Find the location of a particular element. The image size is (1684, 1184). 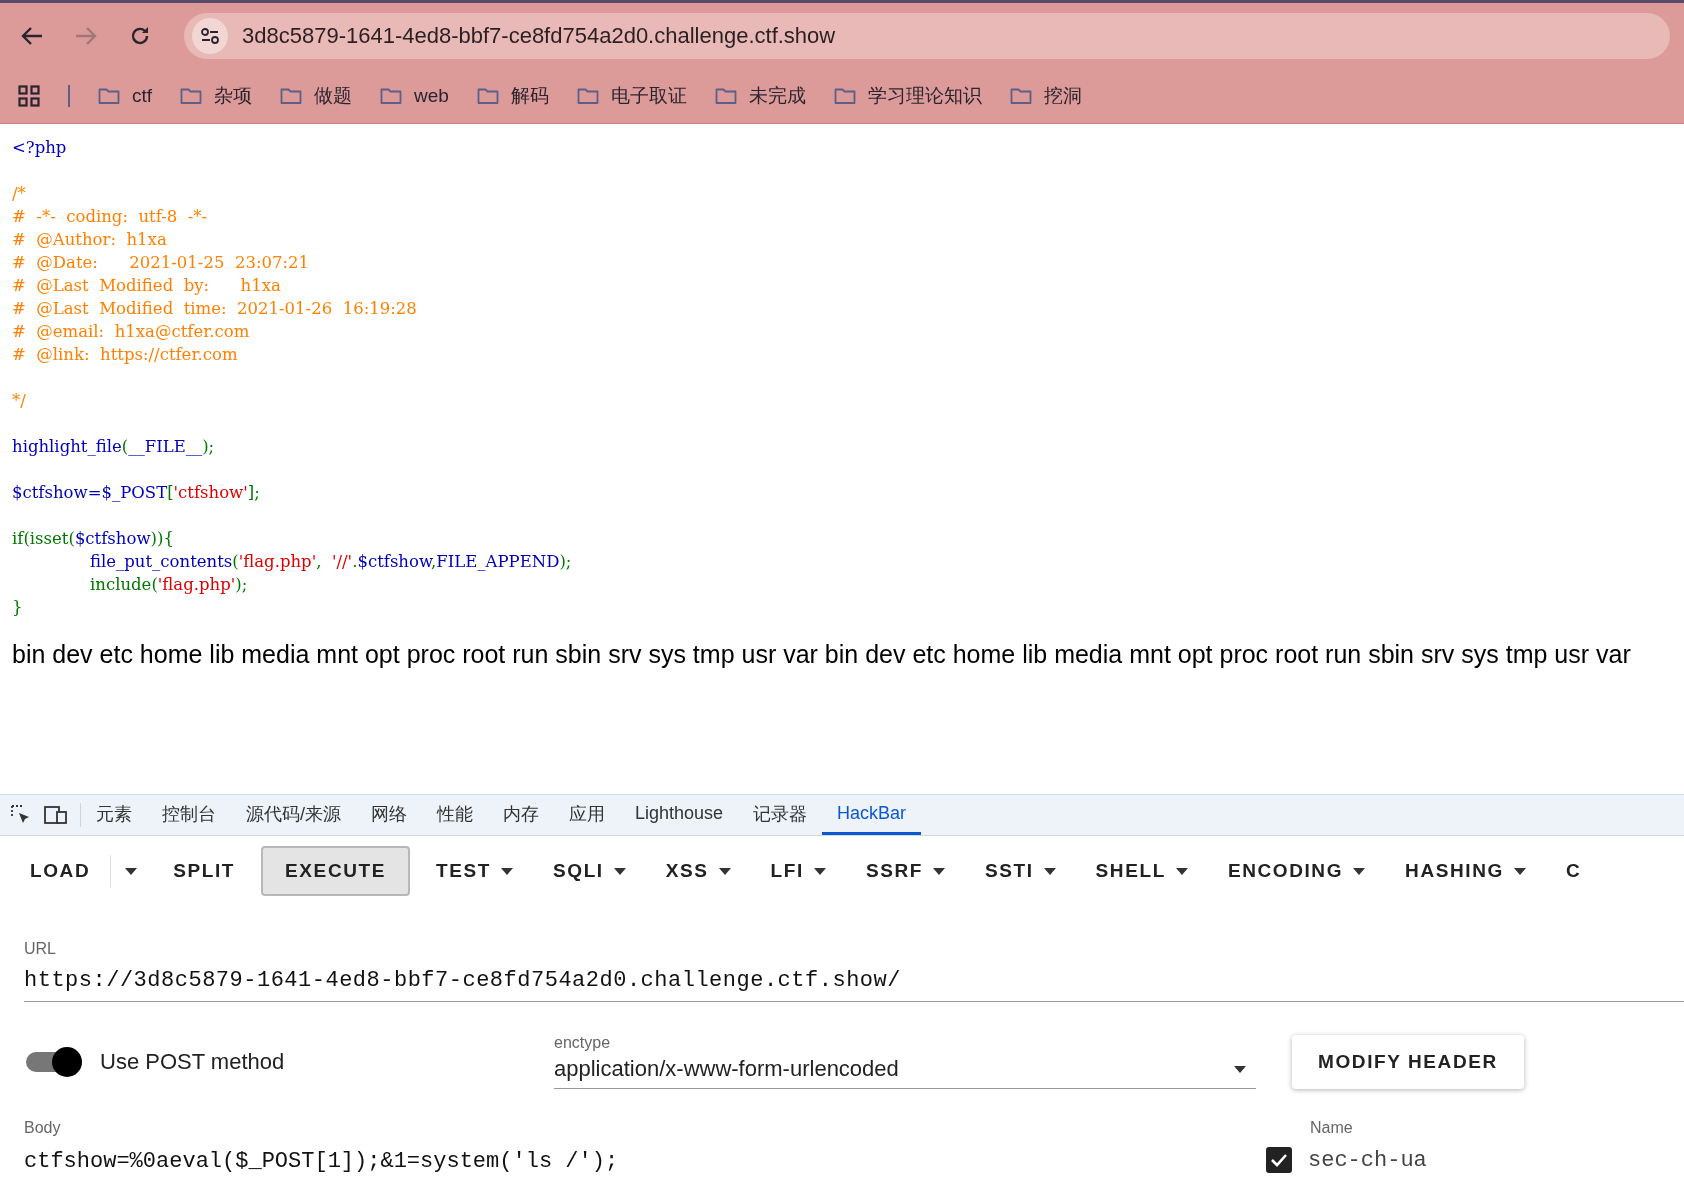

menu-button: SHELL is located at coordinates (1141, 871).